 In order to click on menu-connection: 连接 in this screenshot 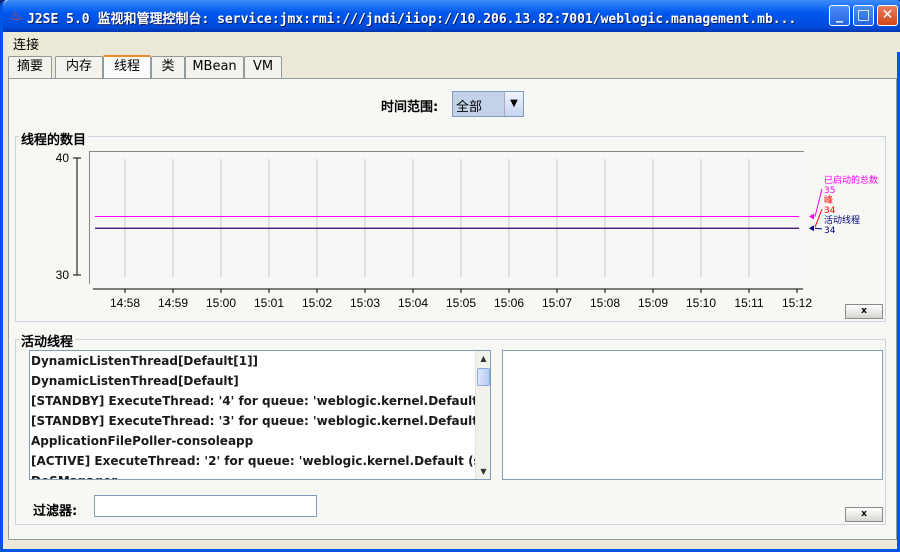, I will do `click(26, 43)`.